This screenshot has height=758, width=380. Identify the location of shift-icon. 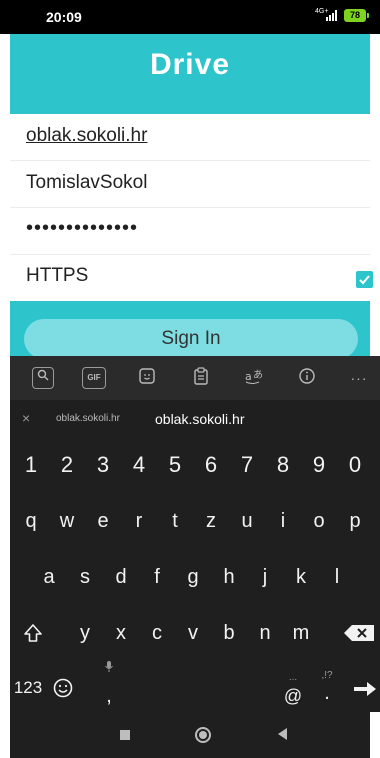
(33, 633).